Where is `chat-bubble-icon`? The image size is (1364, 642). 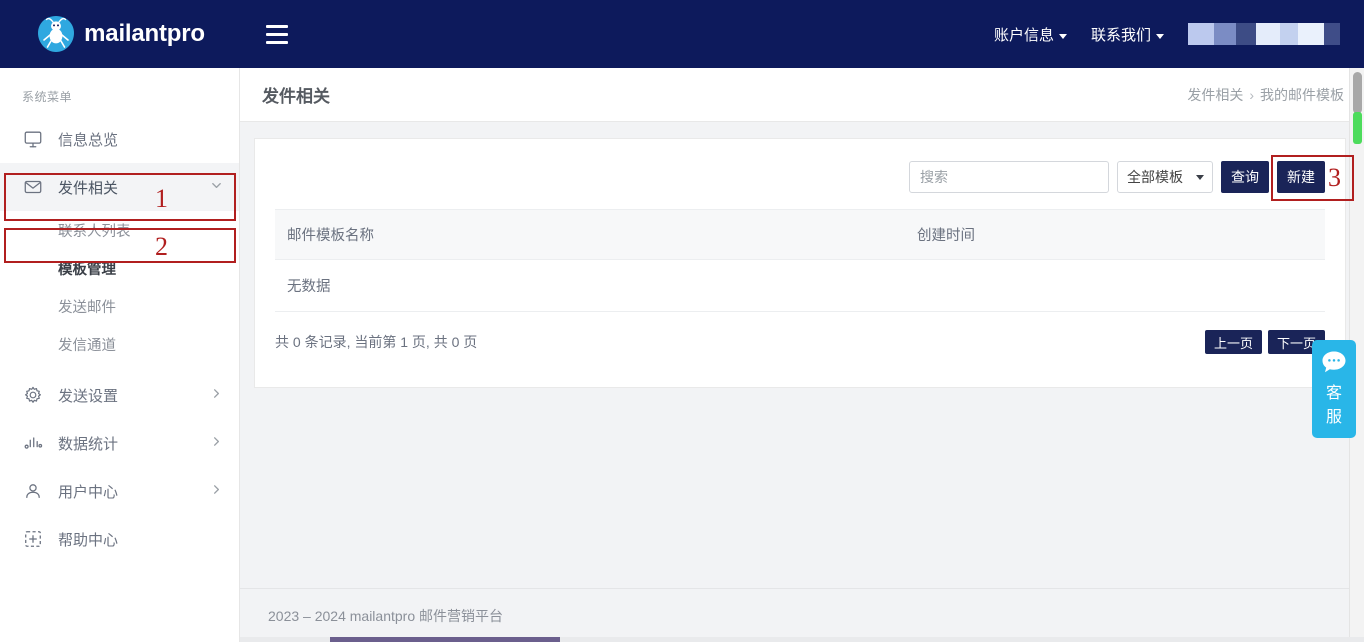
chat-bubble-icon is located at coordinates (1334, 364).